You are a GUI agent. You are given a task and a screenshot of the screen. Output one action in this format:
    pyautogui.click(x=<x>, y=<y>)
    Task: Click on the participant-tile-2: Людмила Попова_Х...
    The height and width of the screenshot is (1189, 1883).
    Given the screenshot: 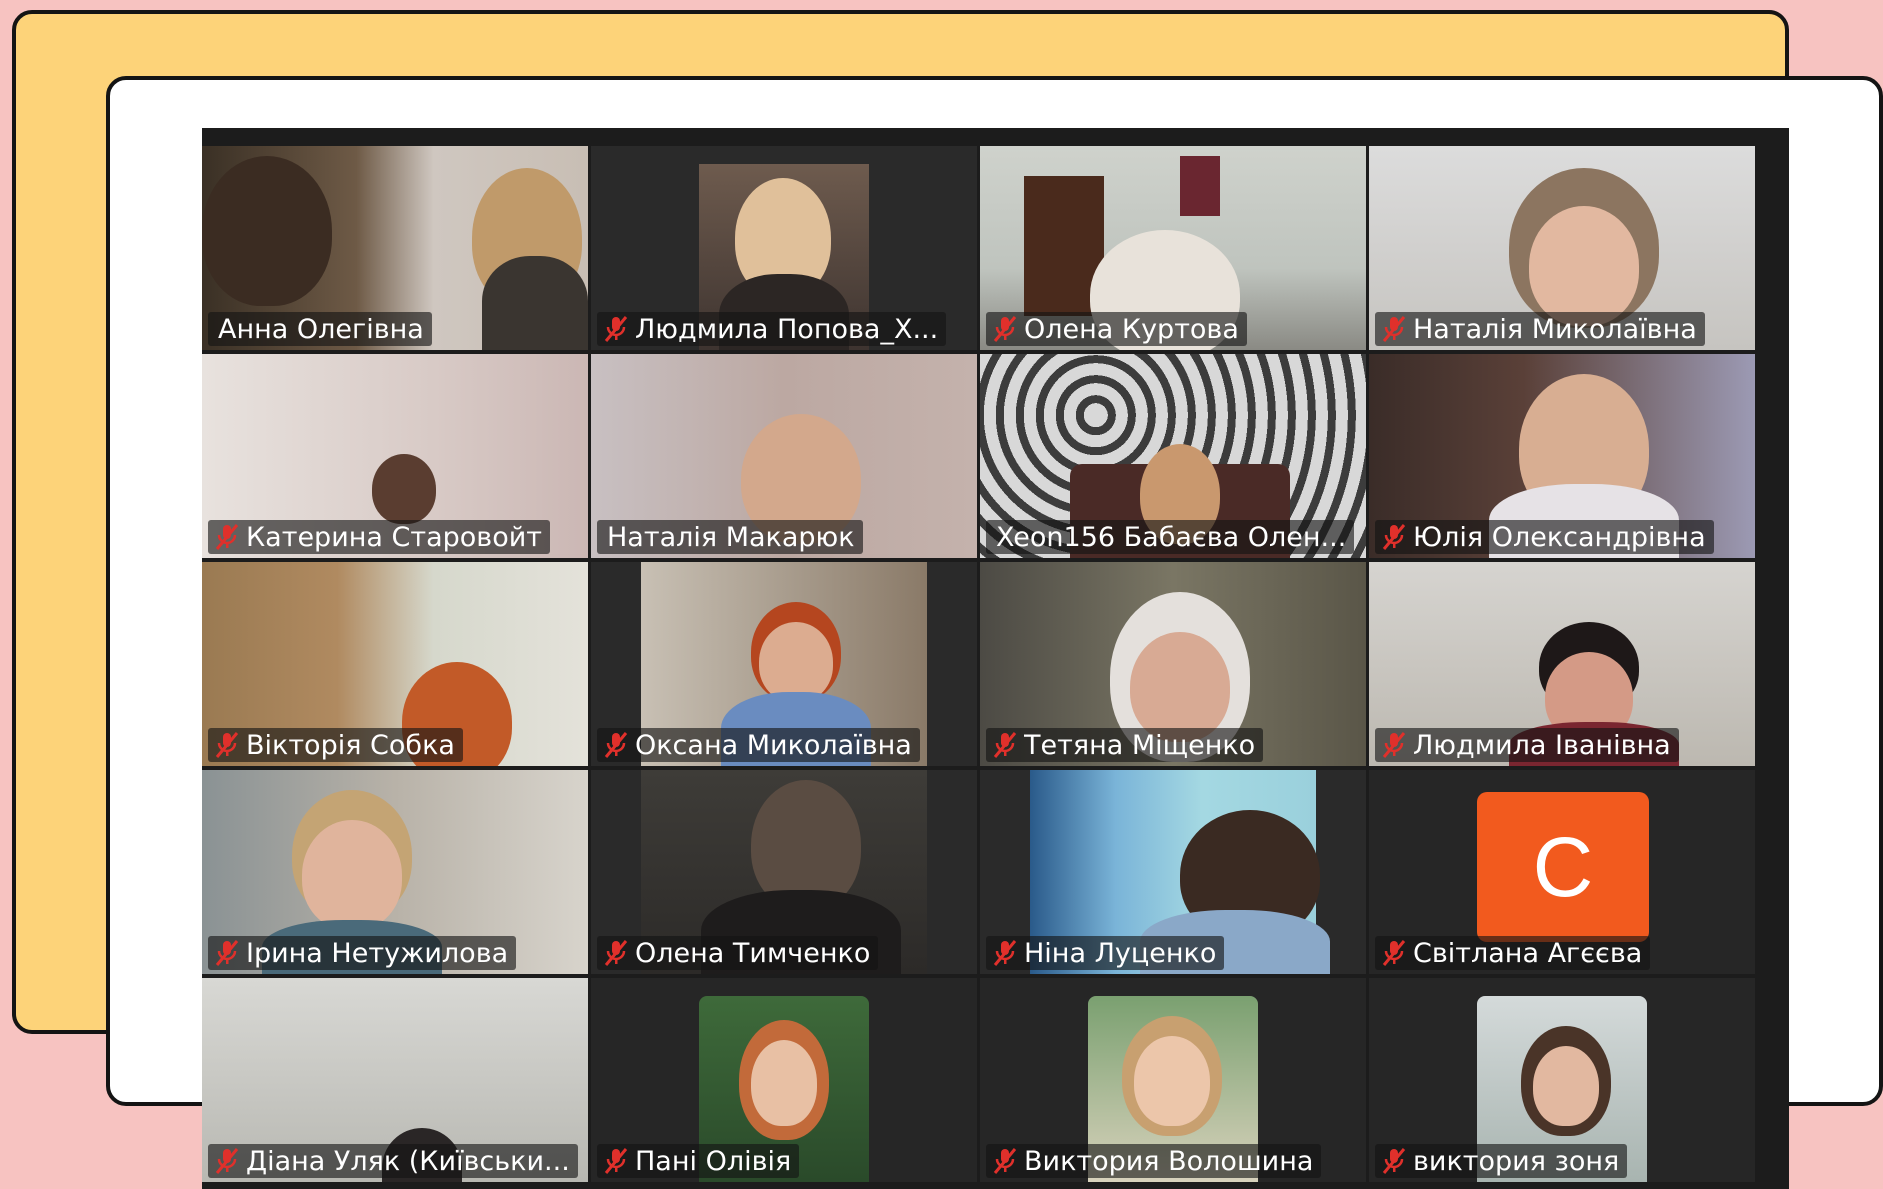 What is the action you would take?
    pyautogui.click(x=784, y=248)
    